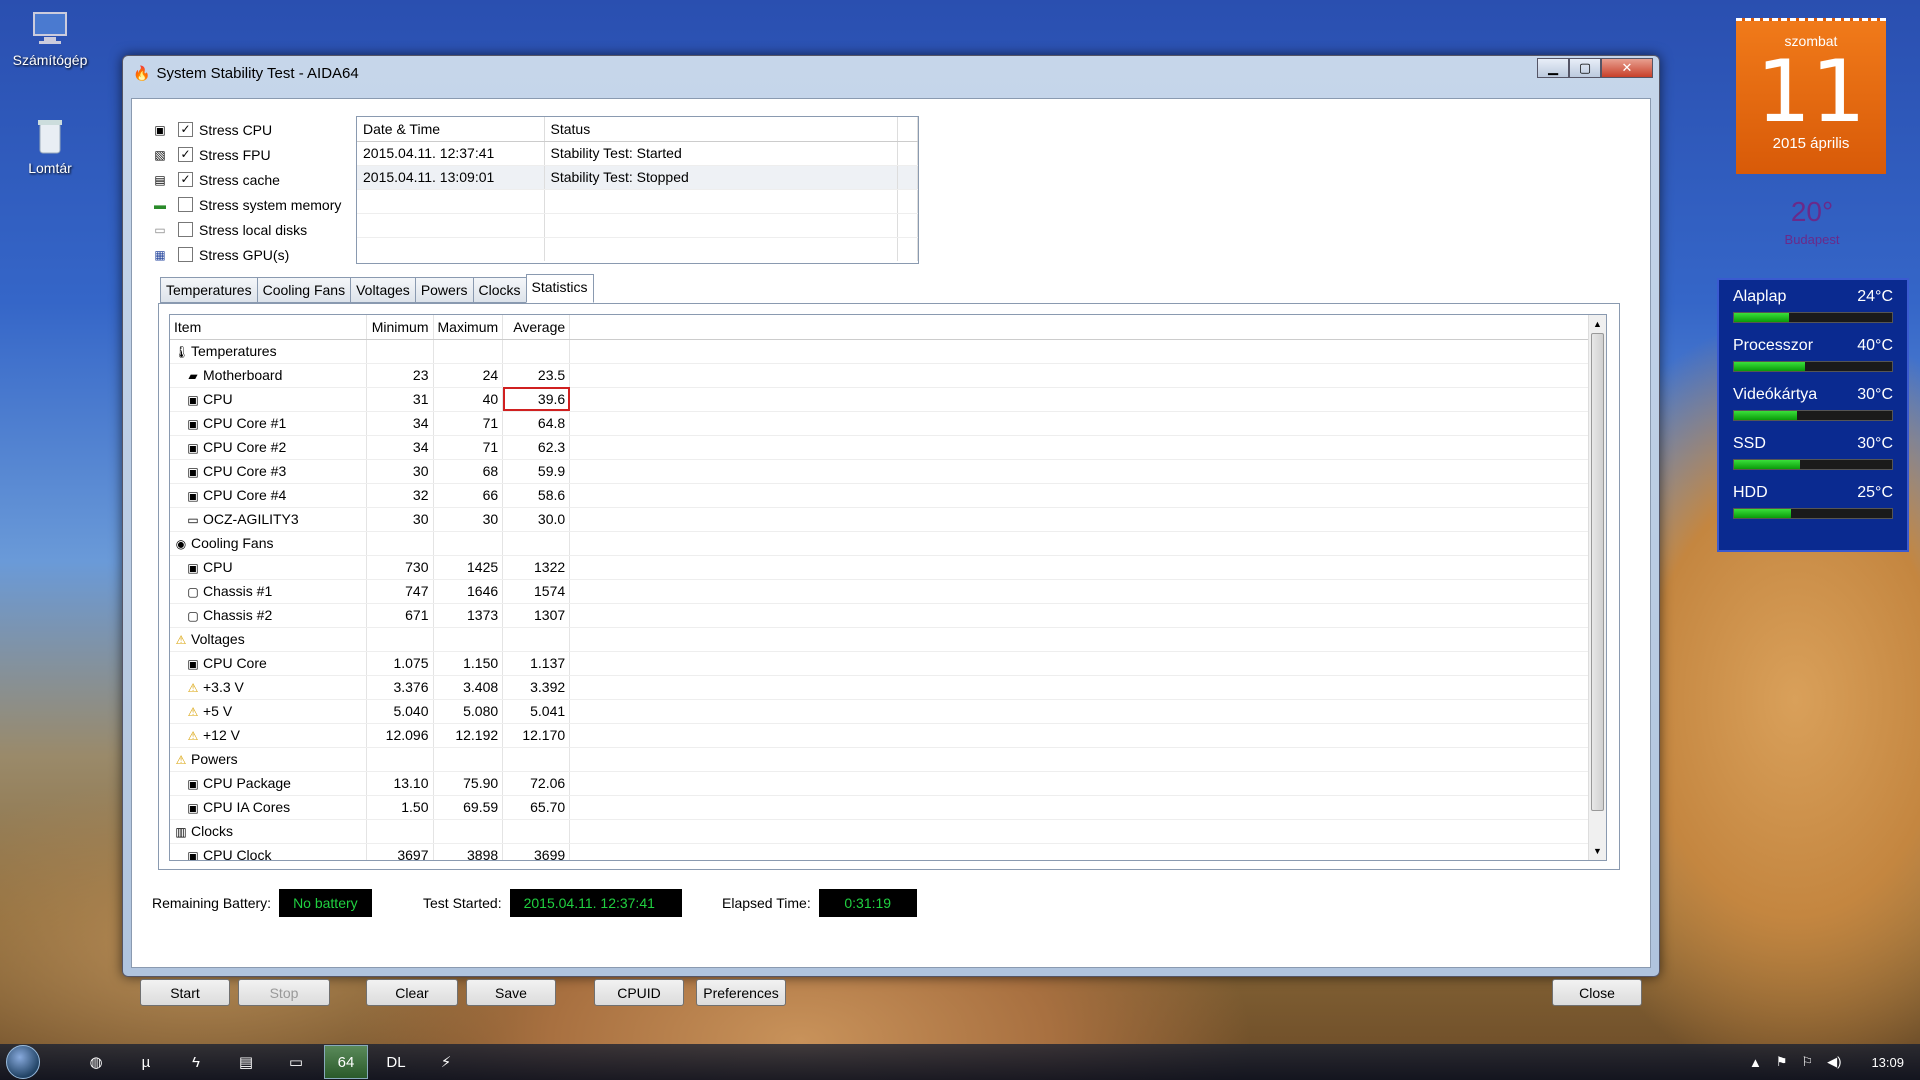 This screenshot has height=1080, width=1920. What do you see at coordinates (880, 375) in the screenshot?
I see `statistics-row: ▰ Motherboard 23 24 23.5` at bounding box center [880, 375].